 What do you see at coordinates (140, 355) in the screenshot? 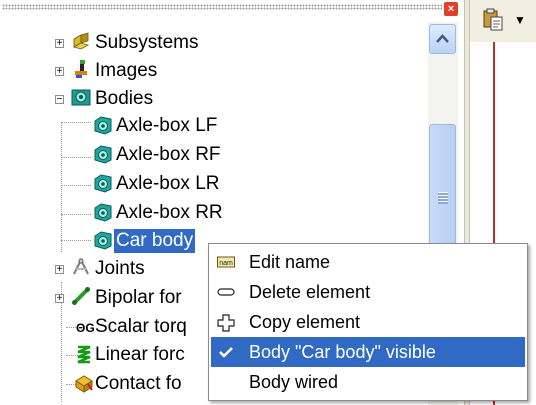
I see `tree-item-linear-forces: Linear forc` at bounding box center [140, 355].